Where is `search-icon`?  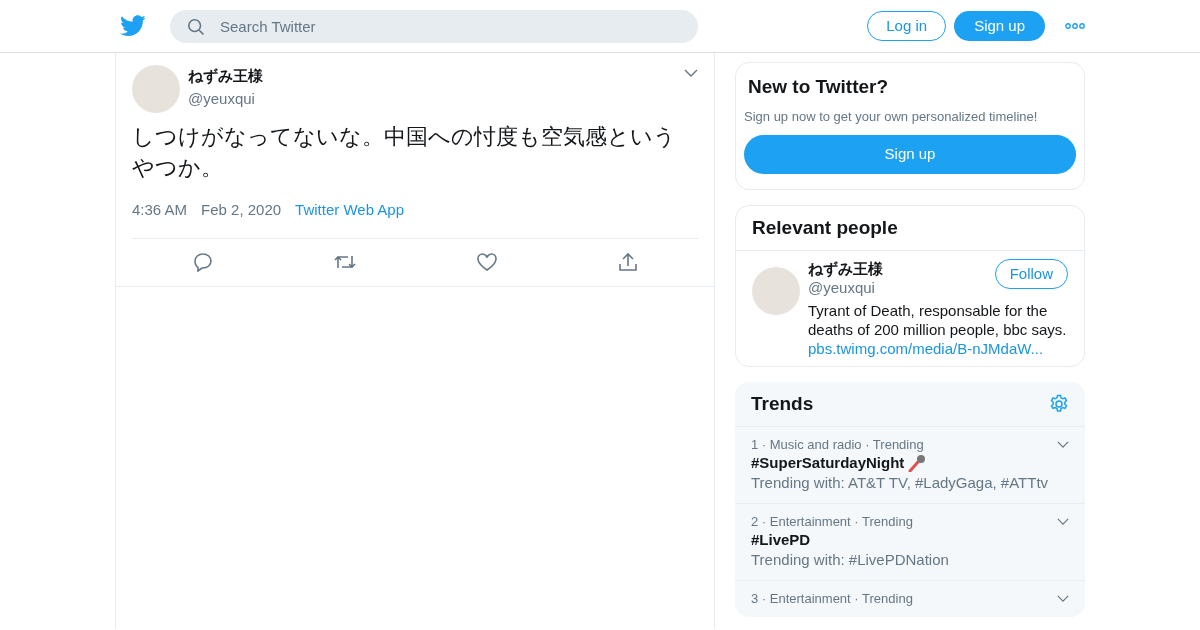
search-icon is located at coordinates (196, 26).